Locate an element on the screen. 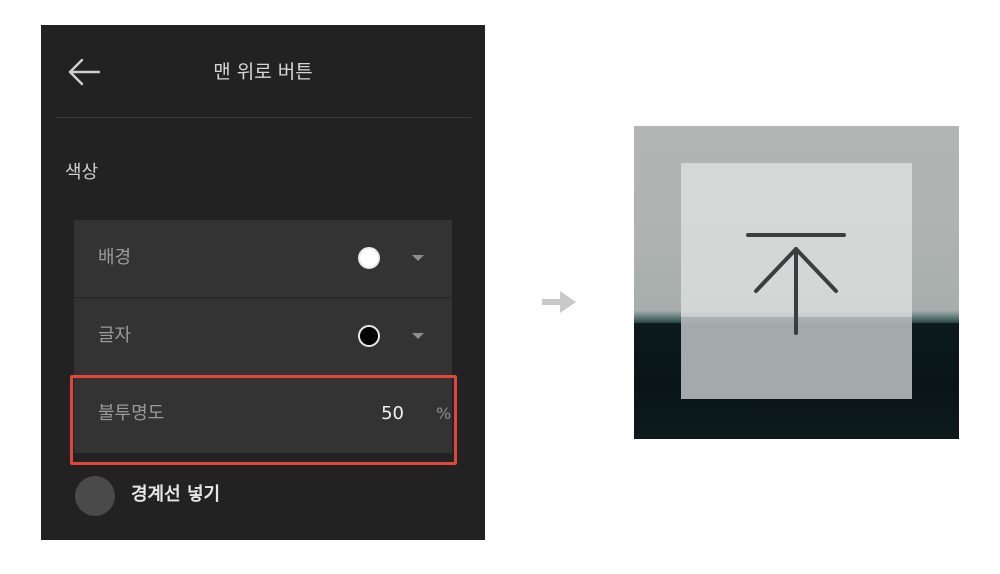  opacity-input: 50 is located at coordinates (384, 414).